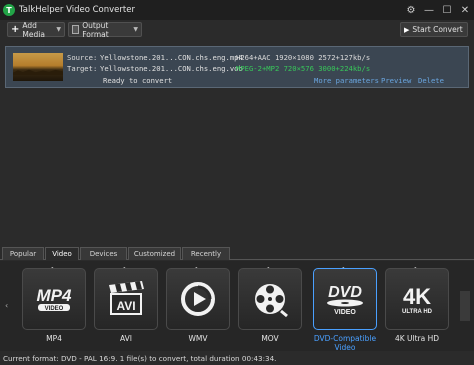 Image resolution: width=474 pixels, height=365 pixels. I want to click on dvd-video-icon: DVD VIDEO, so click(345, 299).